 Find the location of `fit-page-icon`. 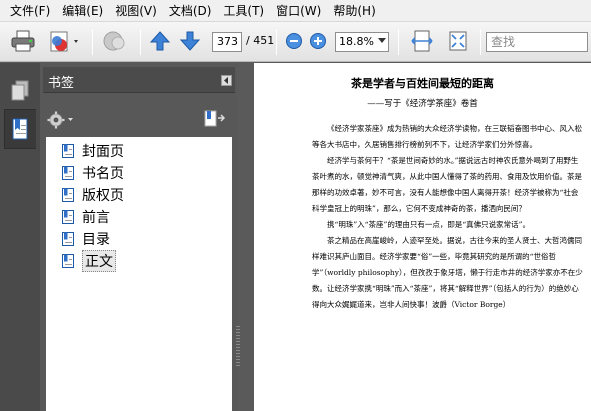

fit-page-icon is located at coordinates (458, 41).